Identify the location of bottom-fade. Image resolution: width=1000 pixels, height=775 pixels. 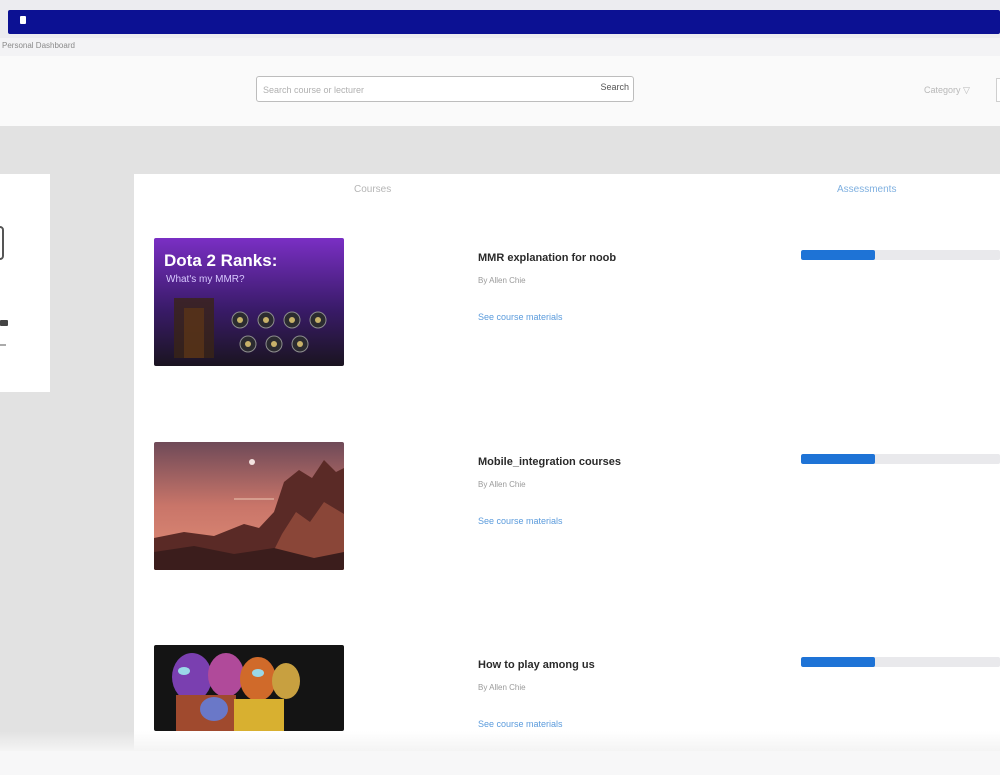
(500, 741).